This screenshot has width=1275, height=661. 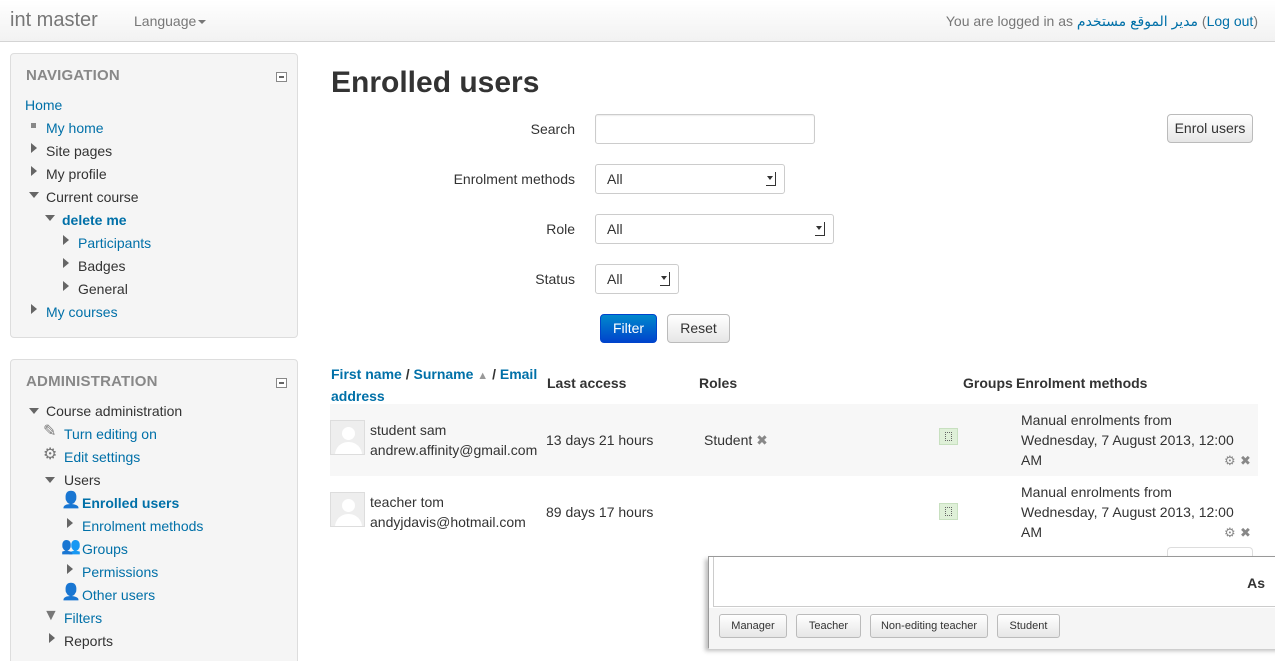 What do you see at coordinates (366, 374) in the screenshot?
I see `sort-first-name-link: First name` at bounding box center [366, 374].